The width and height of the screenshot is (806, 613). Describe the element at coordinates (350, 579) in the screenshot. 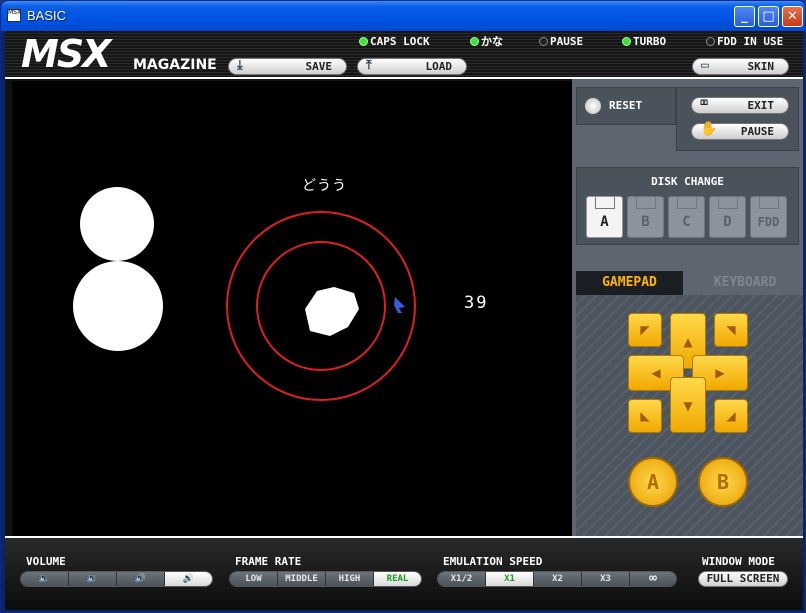

I see `frame-rate-high-button: HIGH` at that location.